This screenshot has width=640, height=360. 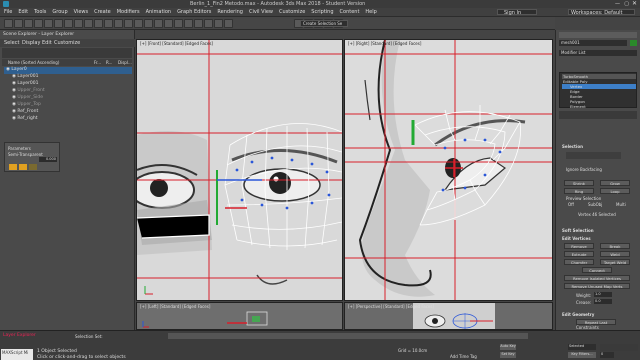 What do you see at coordinates (603, 301) in the screenshot?
I see `crease-field: 0.0` at bounding box center [603, 301].